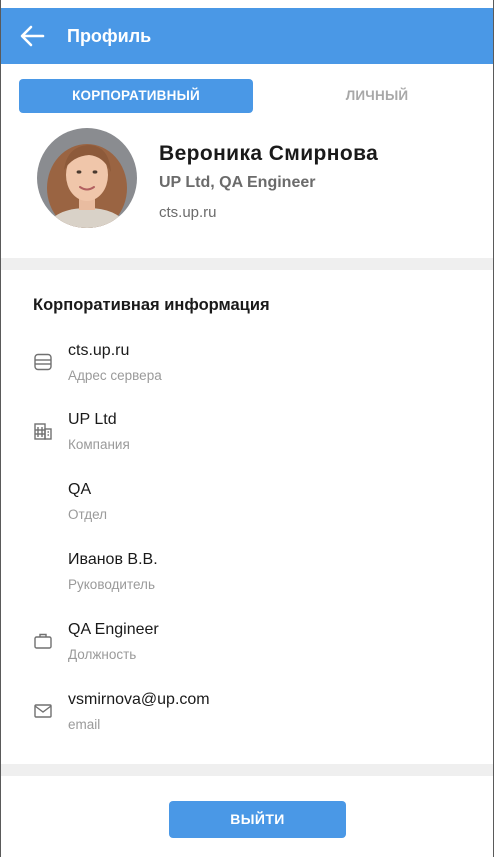 The height and width of the screenshot is (857, 496). I want to click on page-title: Профиль, so click(109, 36).